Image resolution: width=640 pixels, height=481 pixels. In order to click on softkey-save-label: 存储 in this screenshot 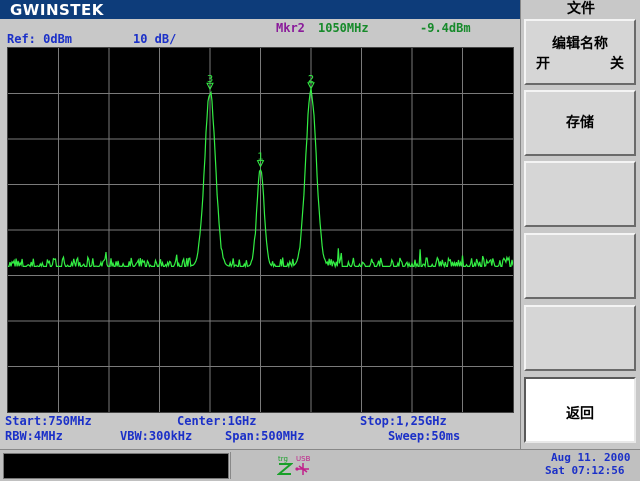, I will do `click(580, 123)`.